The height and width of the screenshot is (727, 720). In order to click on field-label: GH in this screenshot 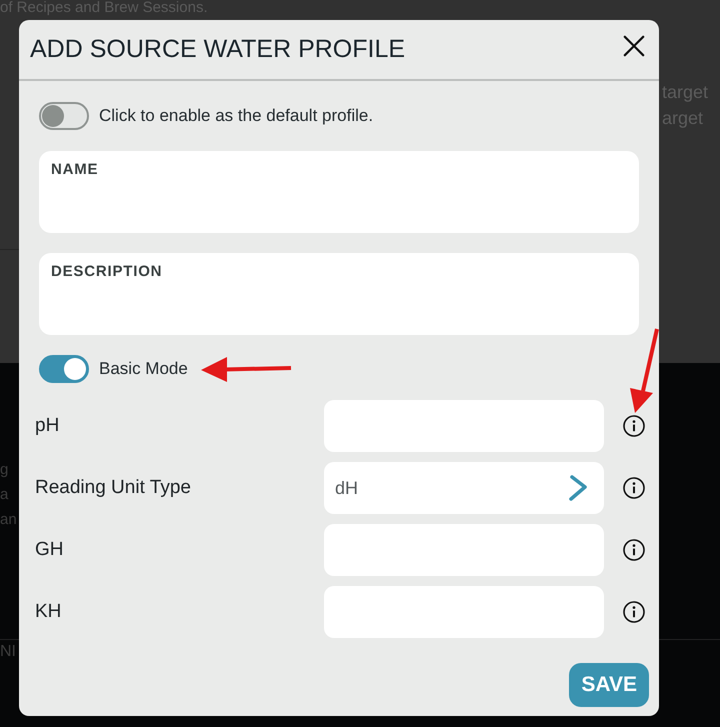, I will do `click(49, 550)`.